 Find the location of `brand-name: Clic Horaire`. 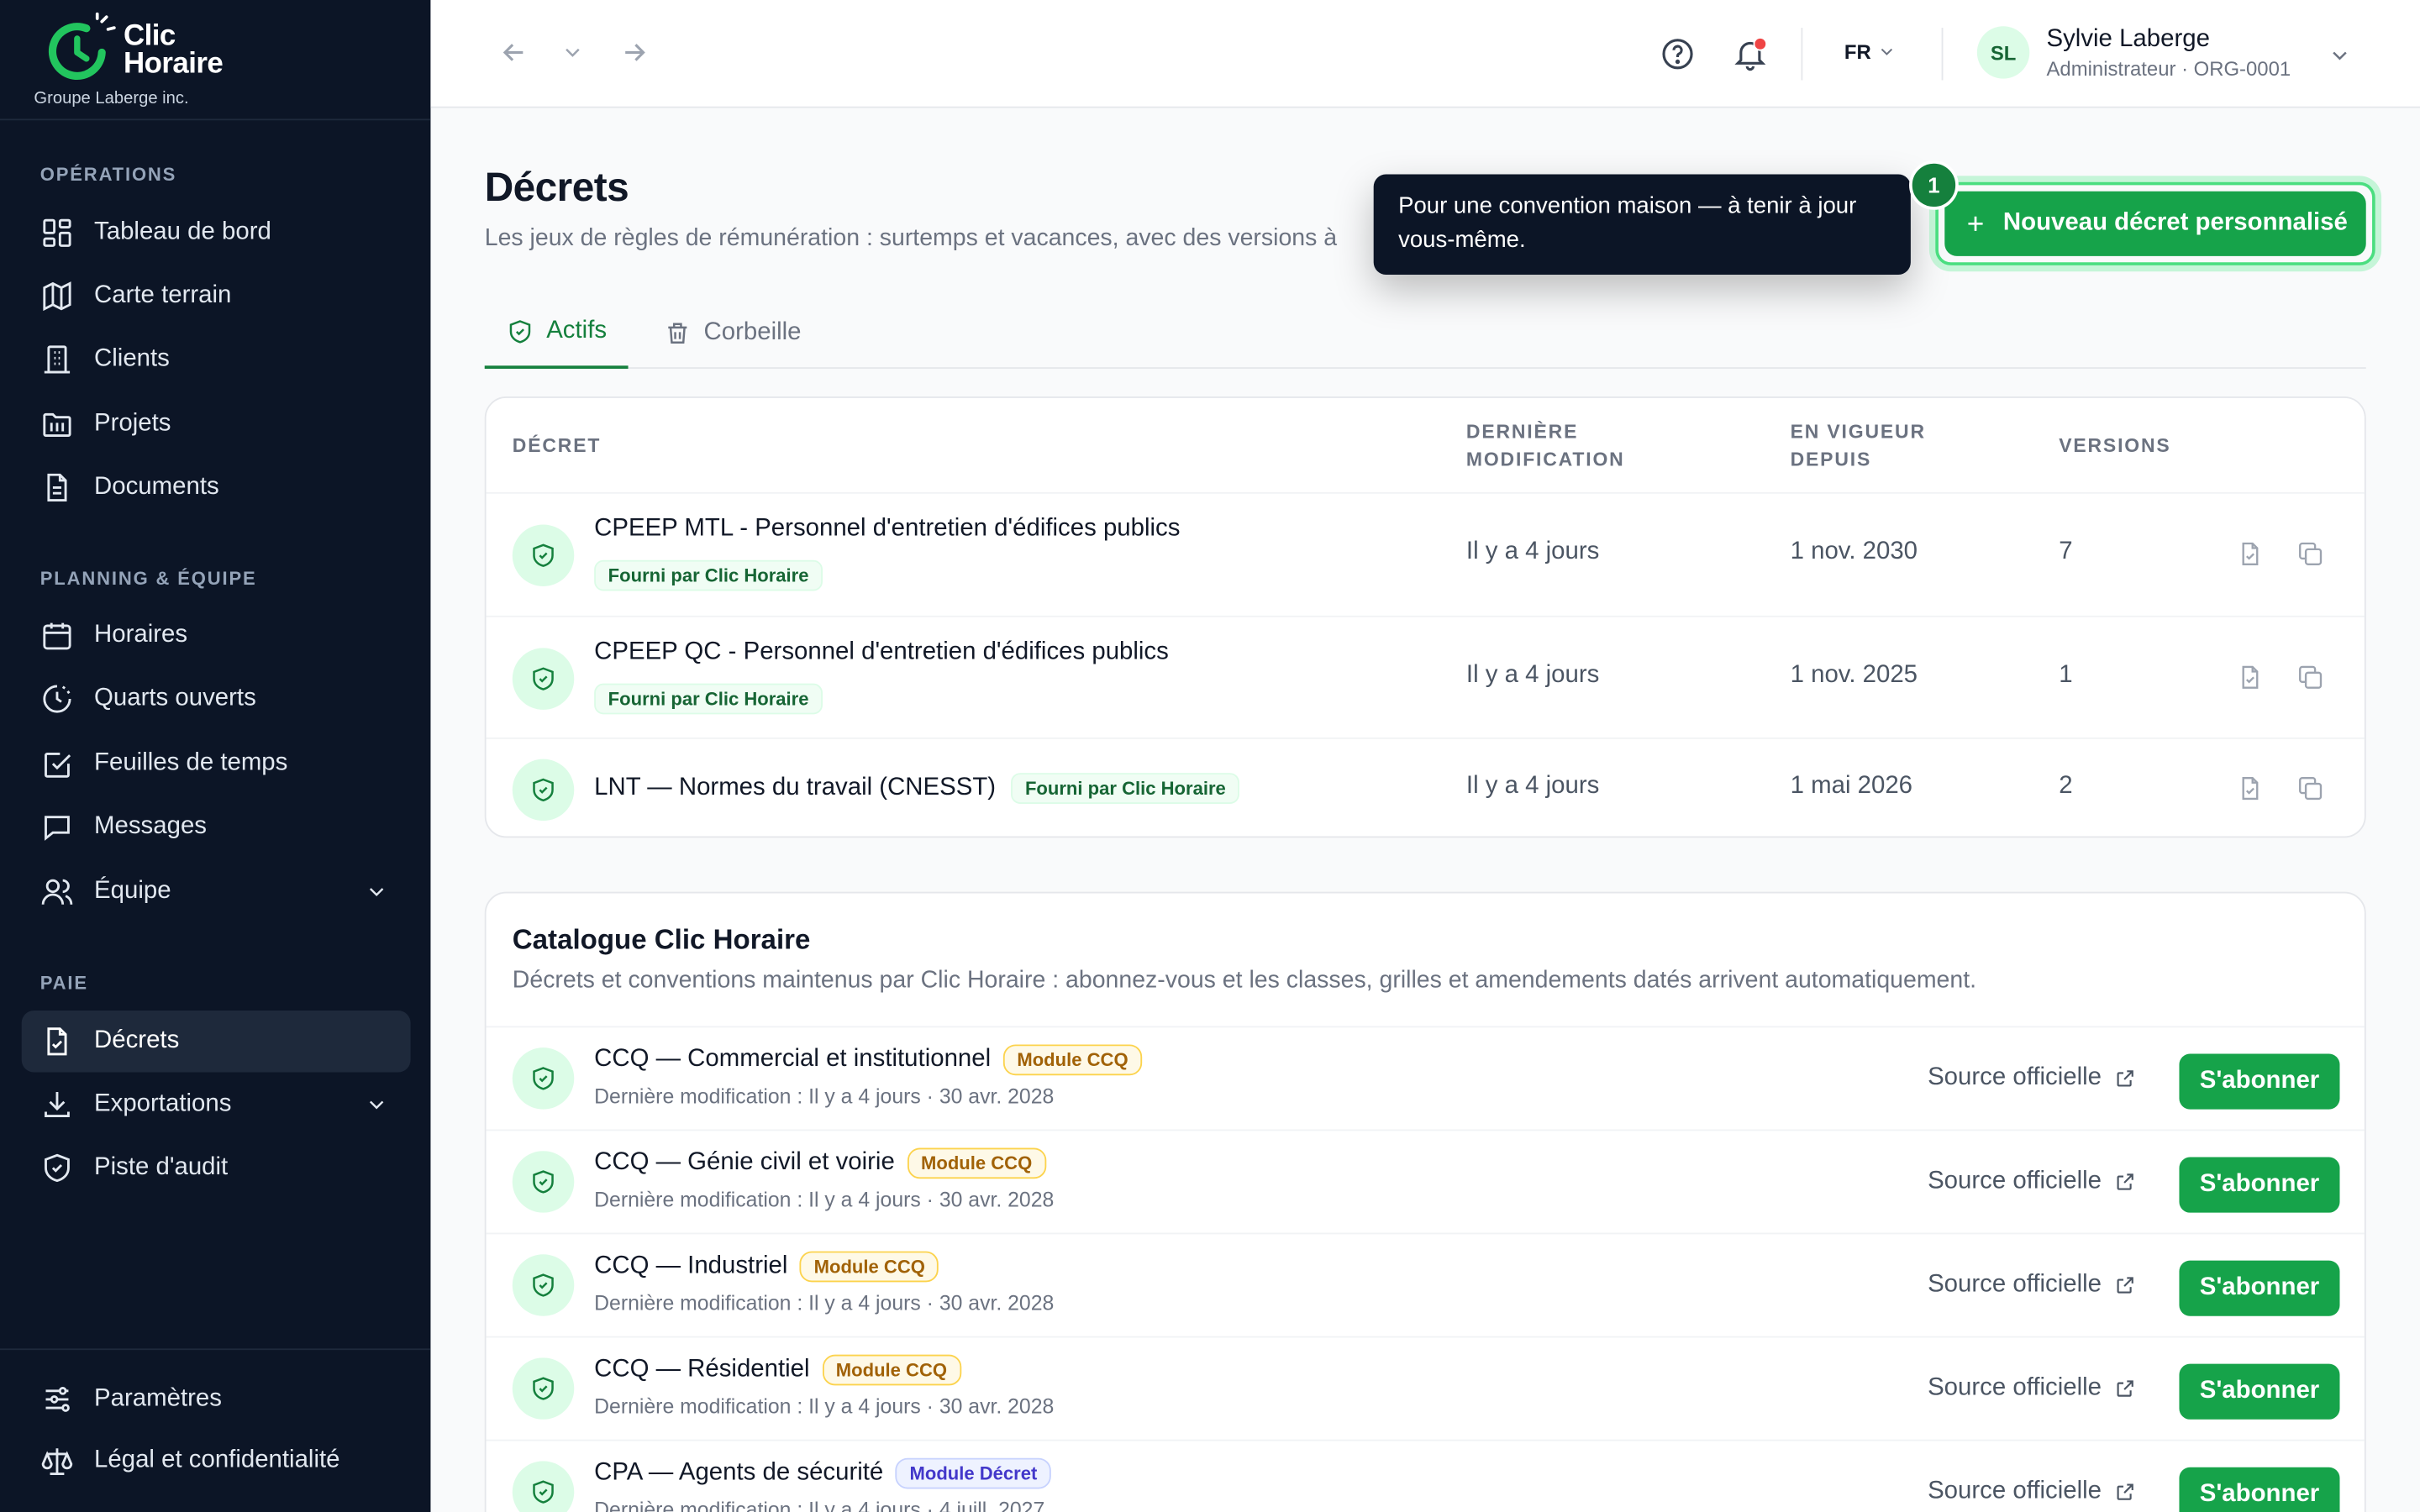

brand-name: Clic Horaire is located at coordinates (173, 50).